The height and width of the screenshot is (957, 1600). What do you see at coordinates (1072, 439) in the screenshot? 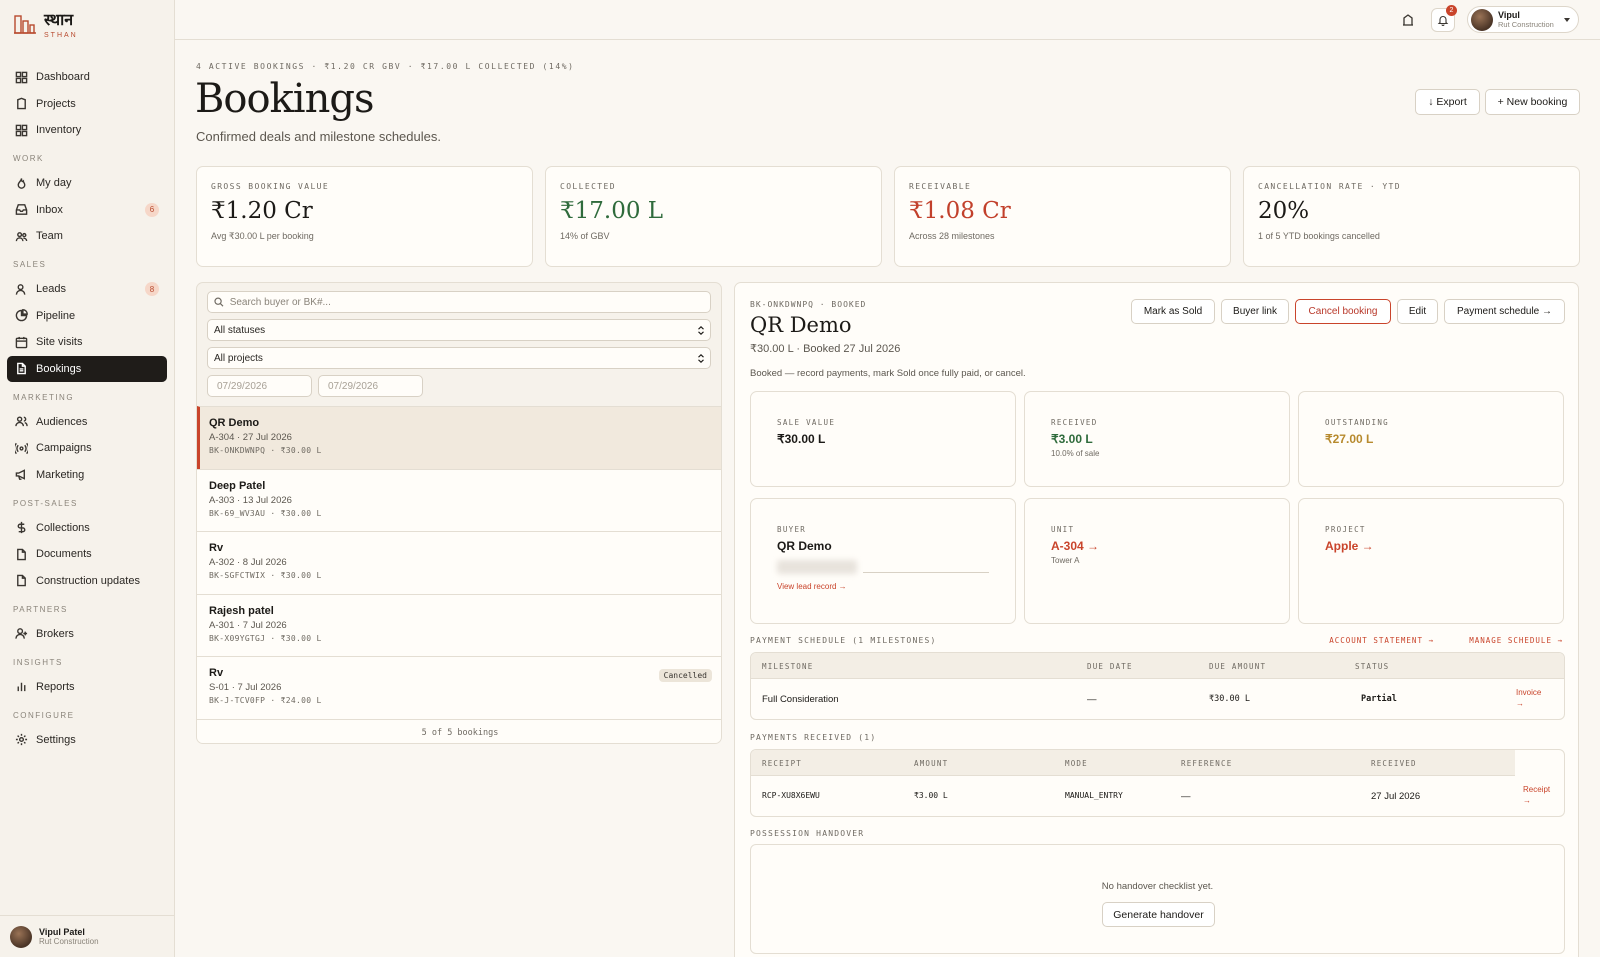
I see `card-value: ₹3.00 L` at bounding box center [1072, 439].